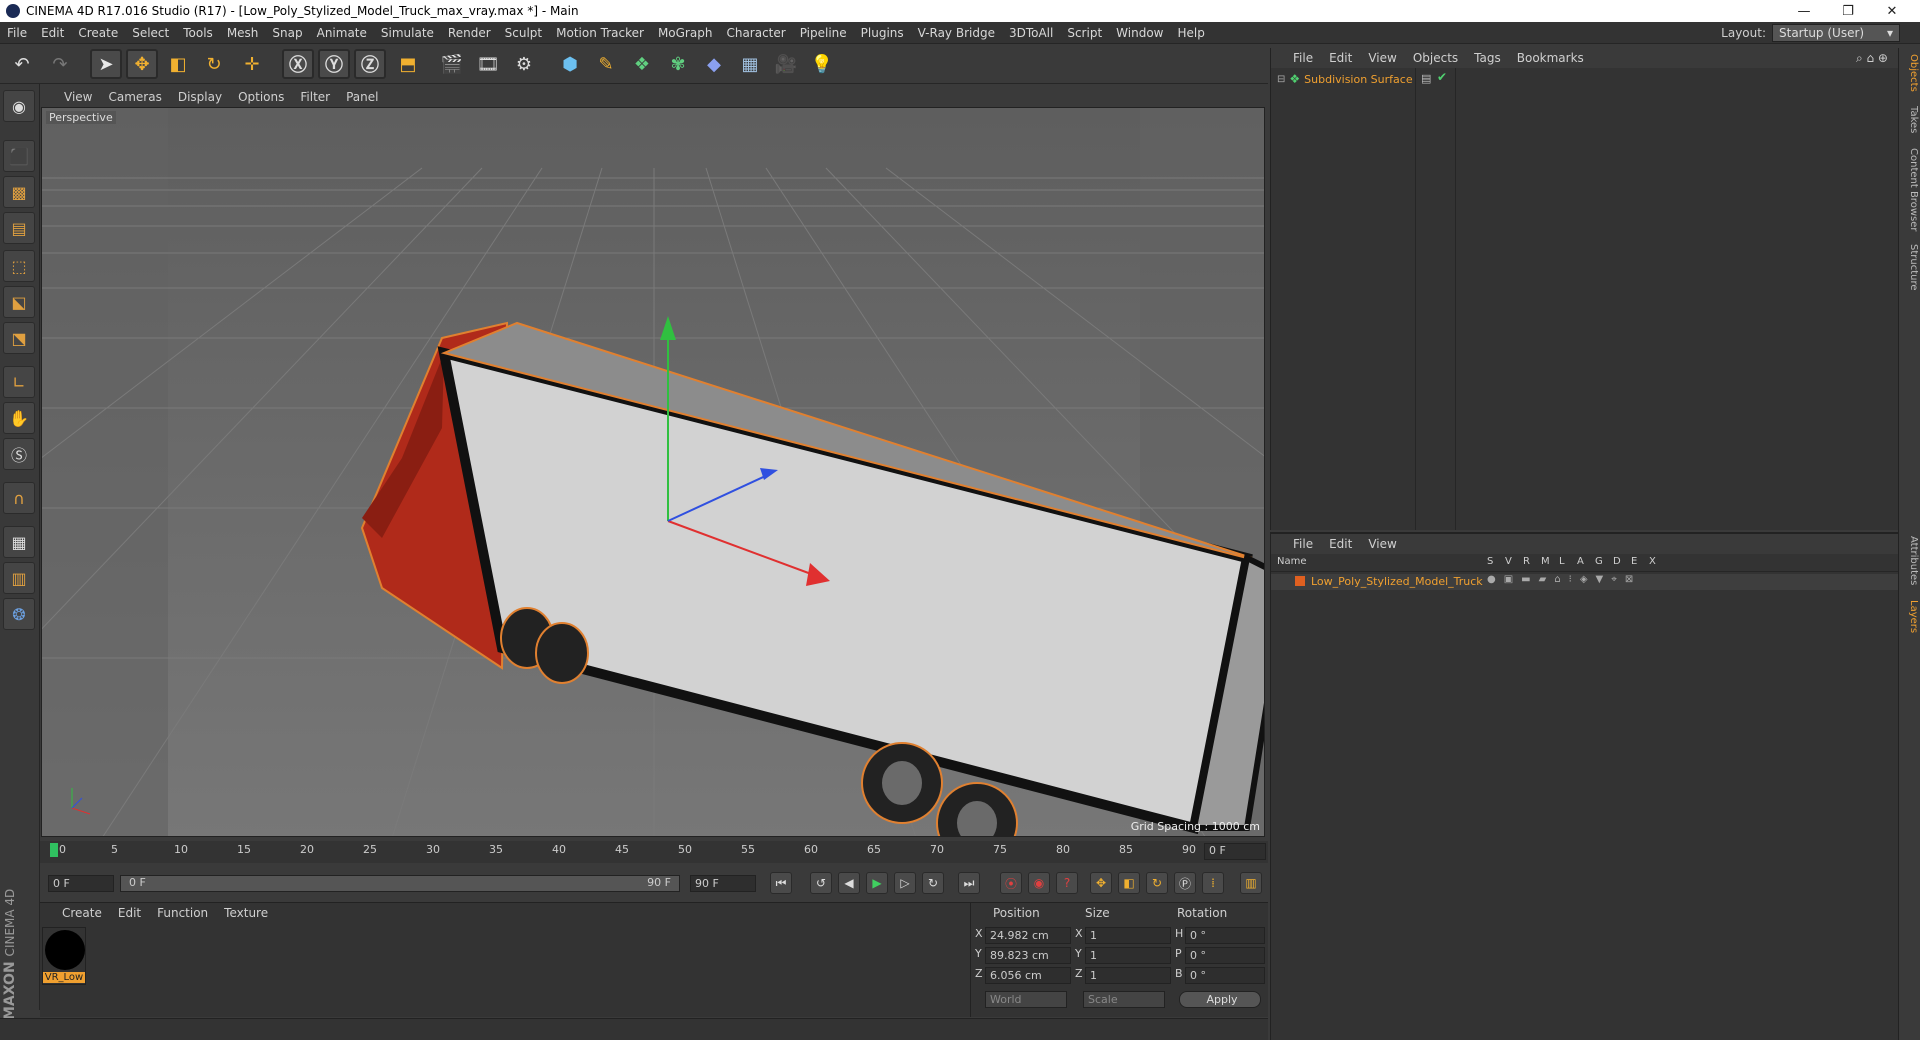 This screenshot has height=1040, width=1920. What do you see at coordinates (243, 33) in the screenshot?
I see `menu-mesh: Mesh` at bounding box center [243, 33].